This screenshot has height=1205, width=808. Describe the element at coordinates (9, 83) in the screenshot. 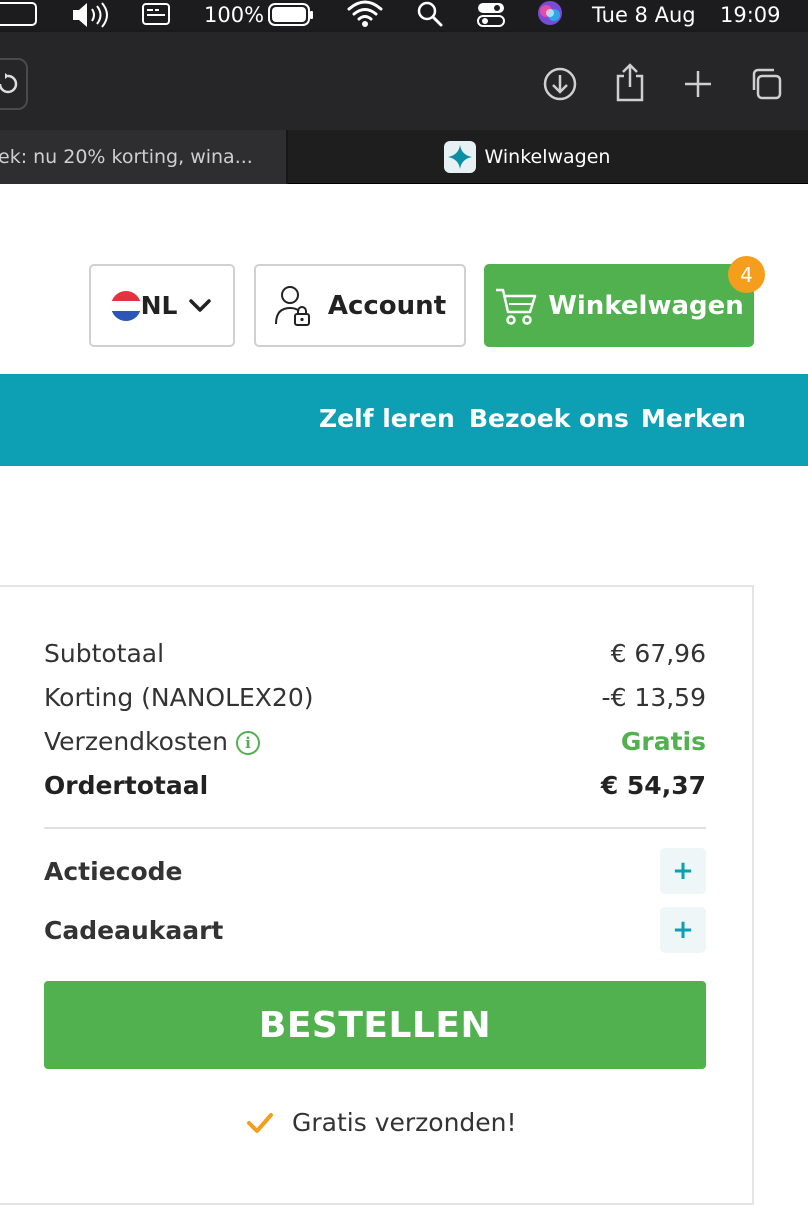

I see `reload-icon` at that location.